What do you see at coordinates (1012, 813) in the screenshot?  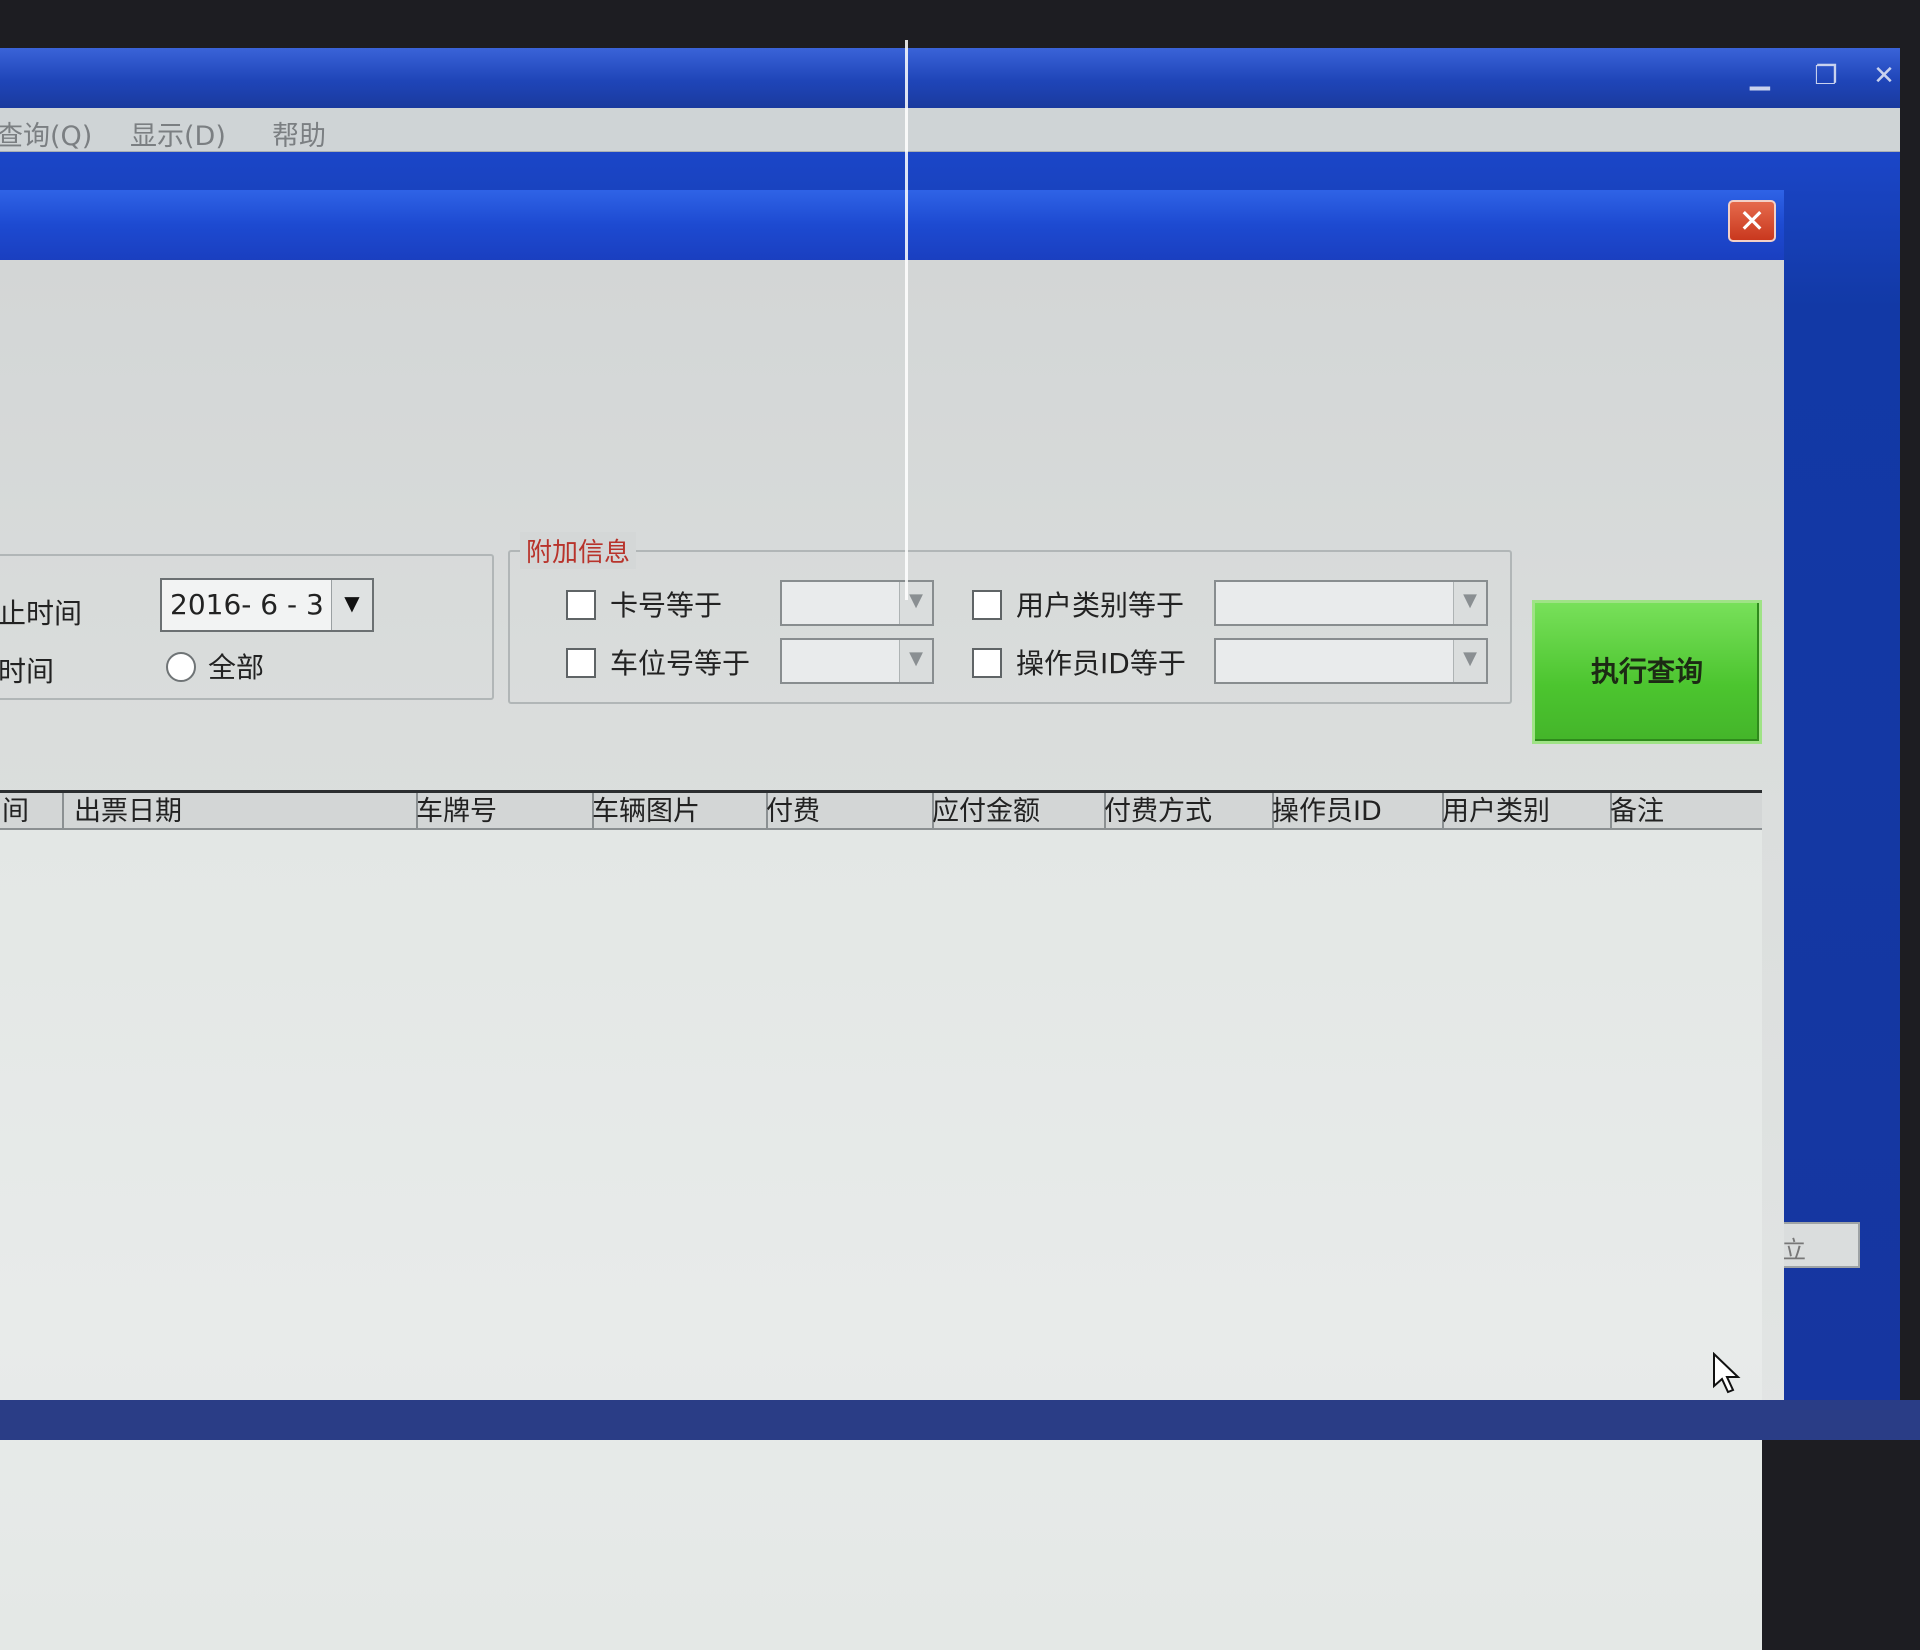 I see `col-head-amount-due: 应付金额` at bounding box center [1012, 813].